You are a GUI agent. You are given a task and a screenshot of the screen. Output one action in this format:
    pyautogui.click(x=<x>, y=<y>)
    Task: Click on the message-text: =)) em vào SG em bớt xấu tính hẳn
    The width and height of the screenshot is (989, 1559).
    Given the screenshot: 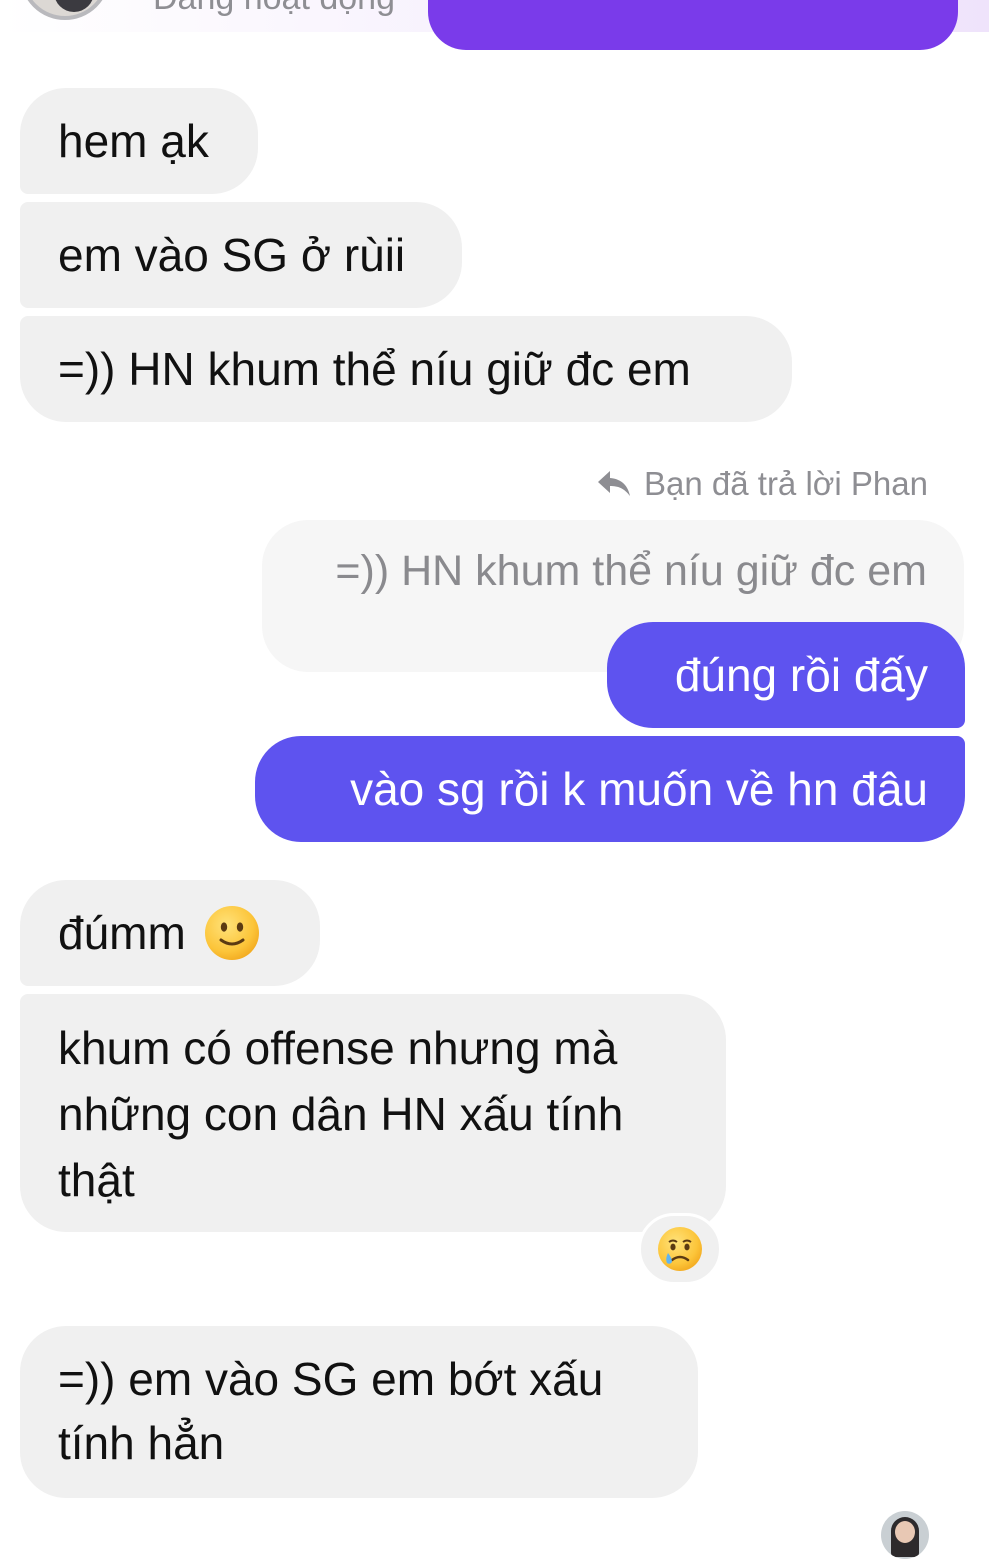 What is the action you would take?
    pyautogui.click(x=331, y=1411)
    